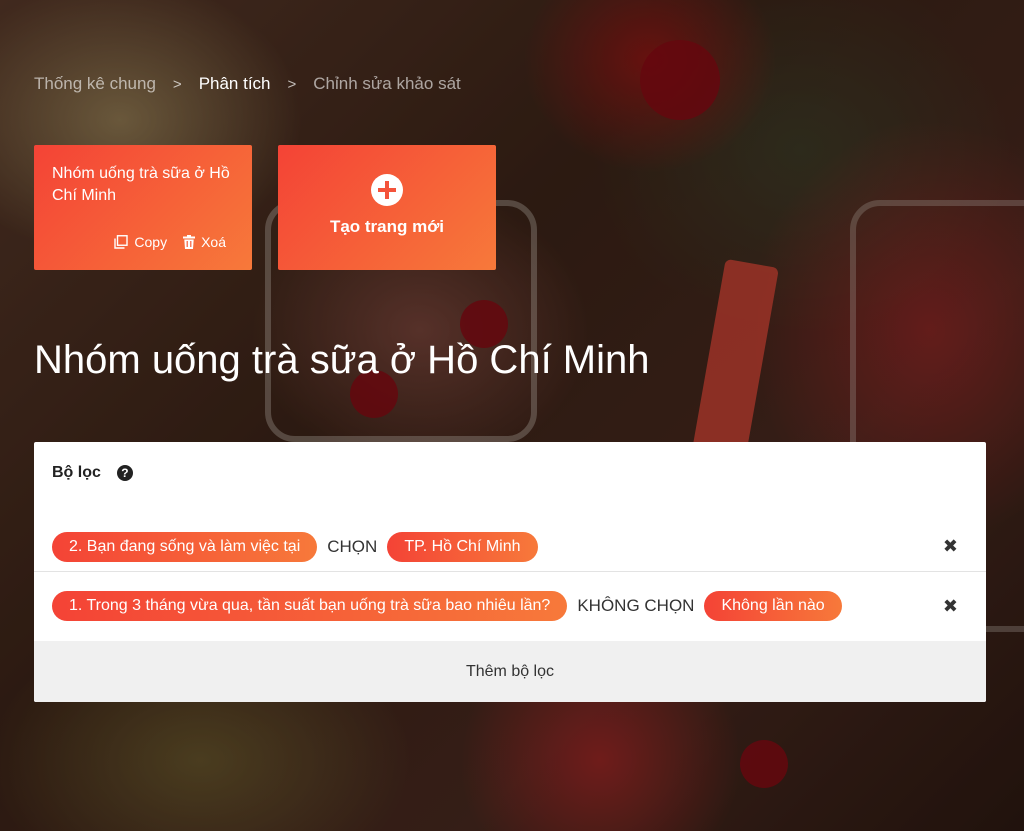 The width and height of the screenshot is (1024, 831). I want to click on page-title: Nhóm uống trà sữa ở Hồ Chí Minh, so click(342, 360).